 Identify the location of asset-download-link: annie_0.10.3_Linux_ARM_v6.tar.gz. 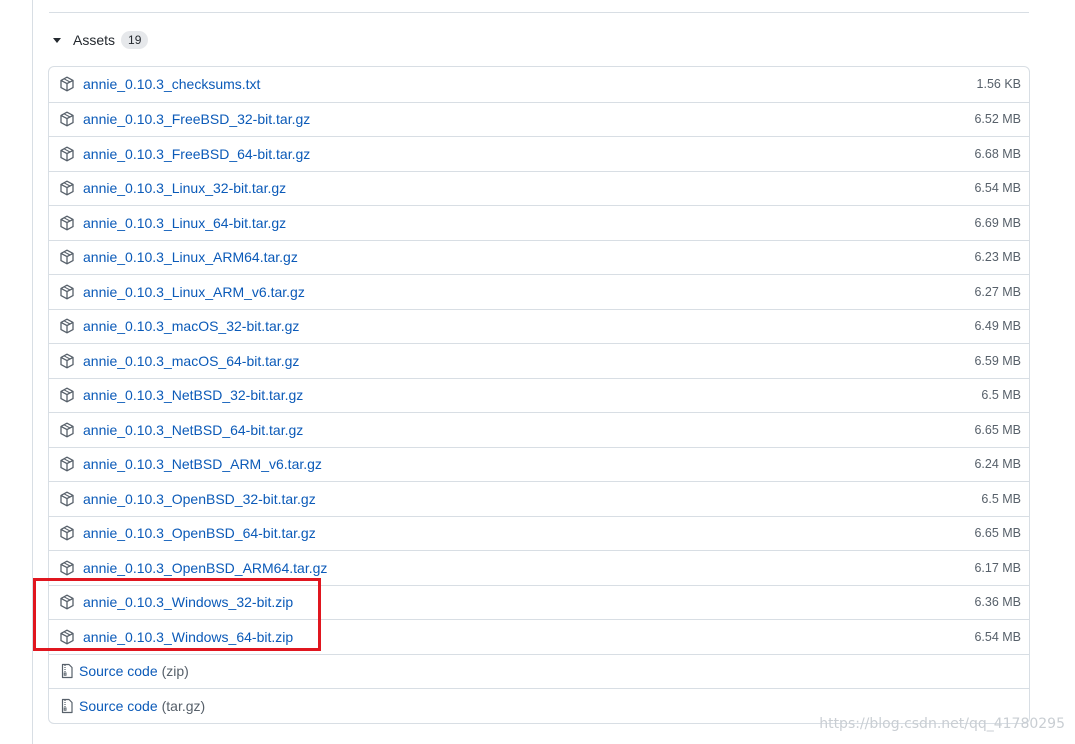
(194, 292).